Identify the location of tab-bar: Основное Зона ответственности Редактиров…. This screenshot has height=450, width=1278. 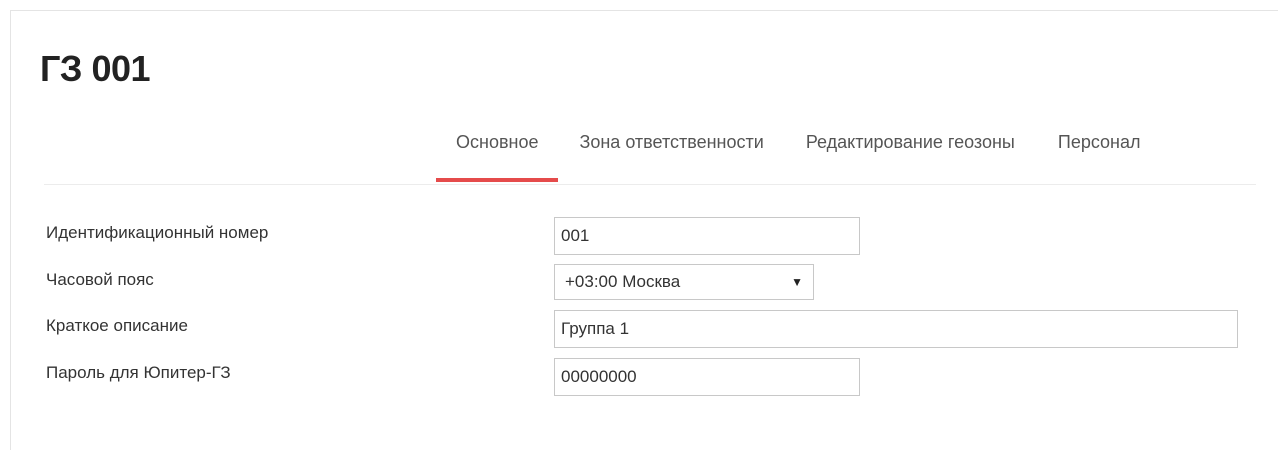
(788, 151).